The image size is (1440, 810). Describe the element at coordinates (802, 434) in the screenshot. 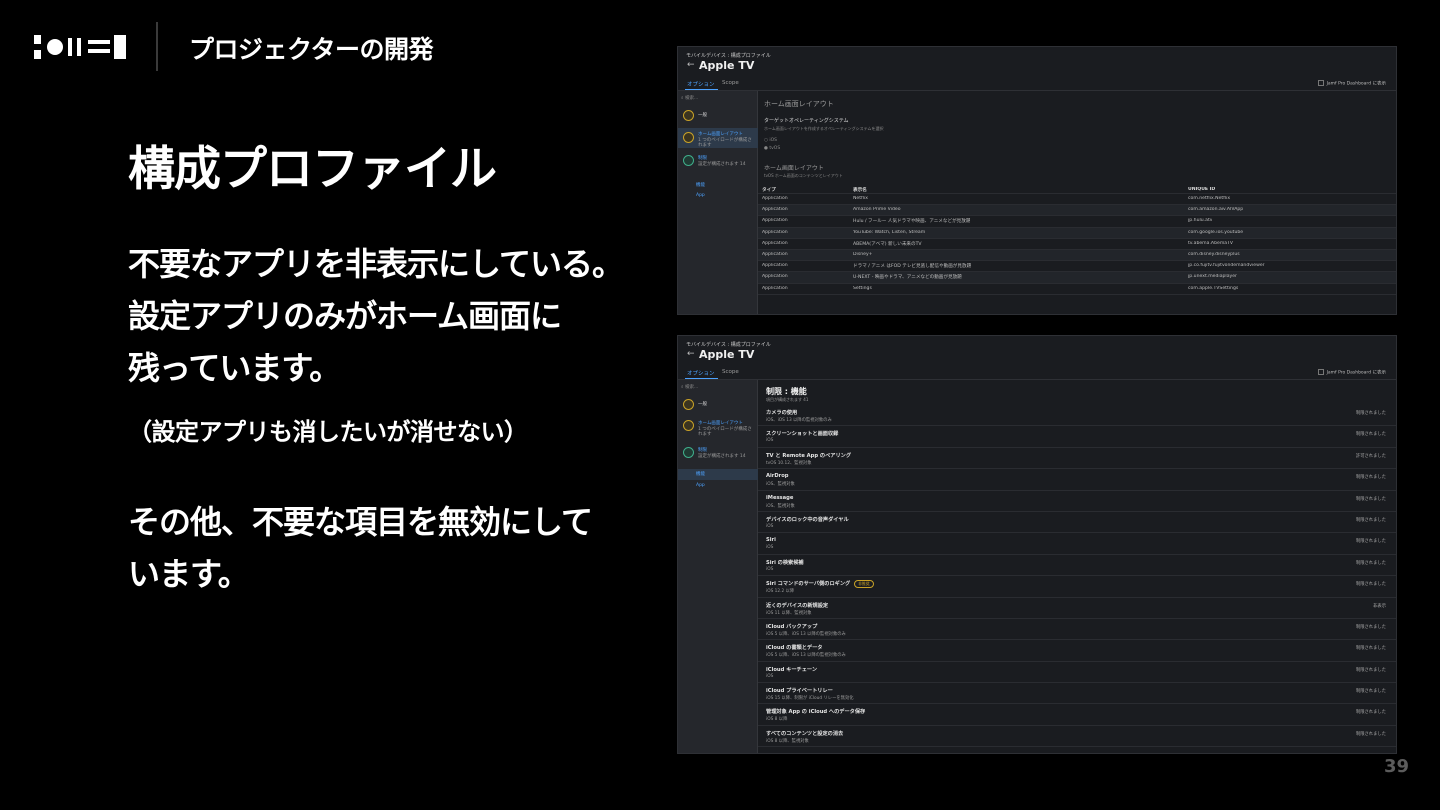

I see `item-title: スクリーンショットと画面収録` at that location.